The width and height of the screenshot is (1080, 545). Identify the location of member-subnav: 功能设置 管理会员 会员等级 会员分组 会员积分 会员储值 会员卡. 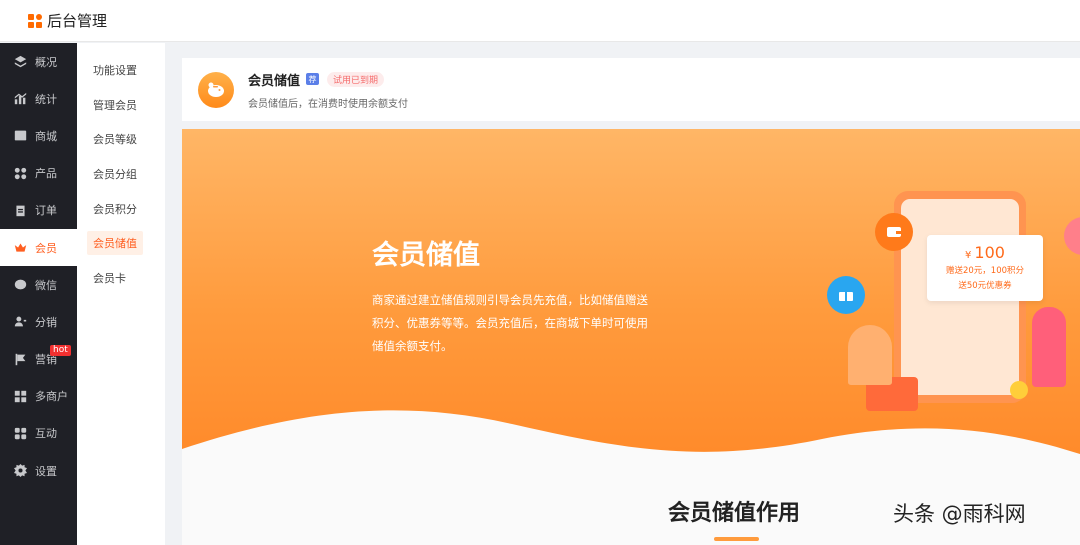
(121, 294).